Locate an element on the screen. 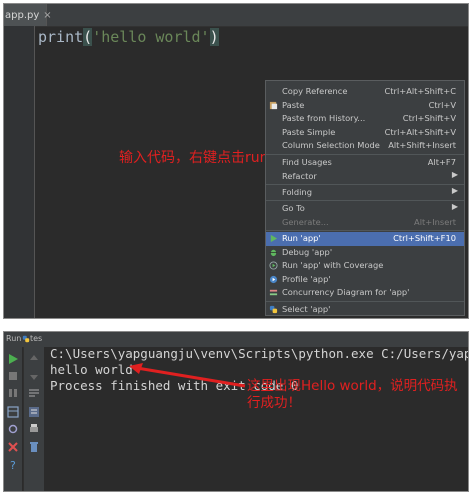 This screenshot has height=495, width=474. close-icon: × is located at coordinates (47, 15).